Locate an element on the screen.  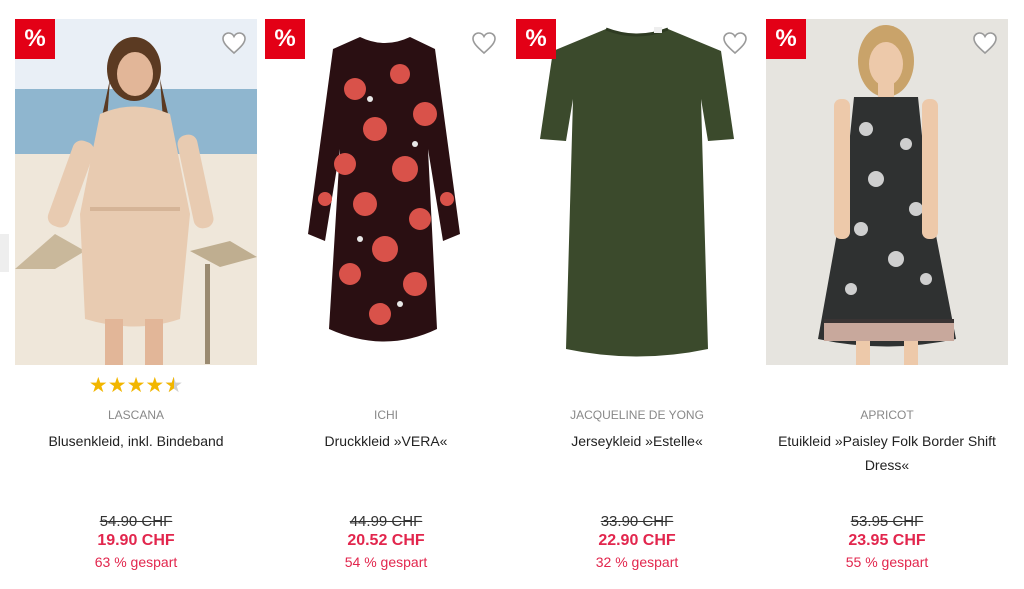
product-brand: APRICOT is located at coordinates (887, 415).